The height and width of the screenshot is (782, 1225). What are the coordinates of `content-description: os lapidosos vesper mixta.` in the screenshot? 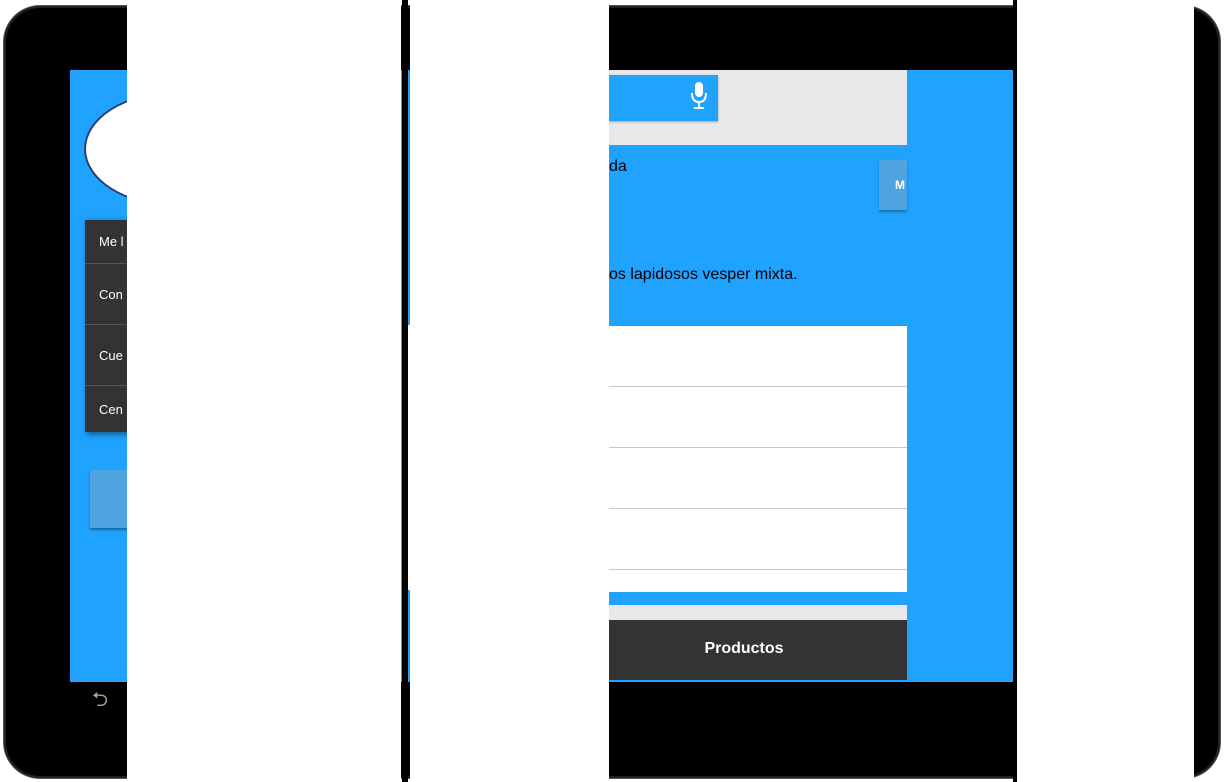 It's located at (703, 274).